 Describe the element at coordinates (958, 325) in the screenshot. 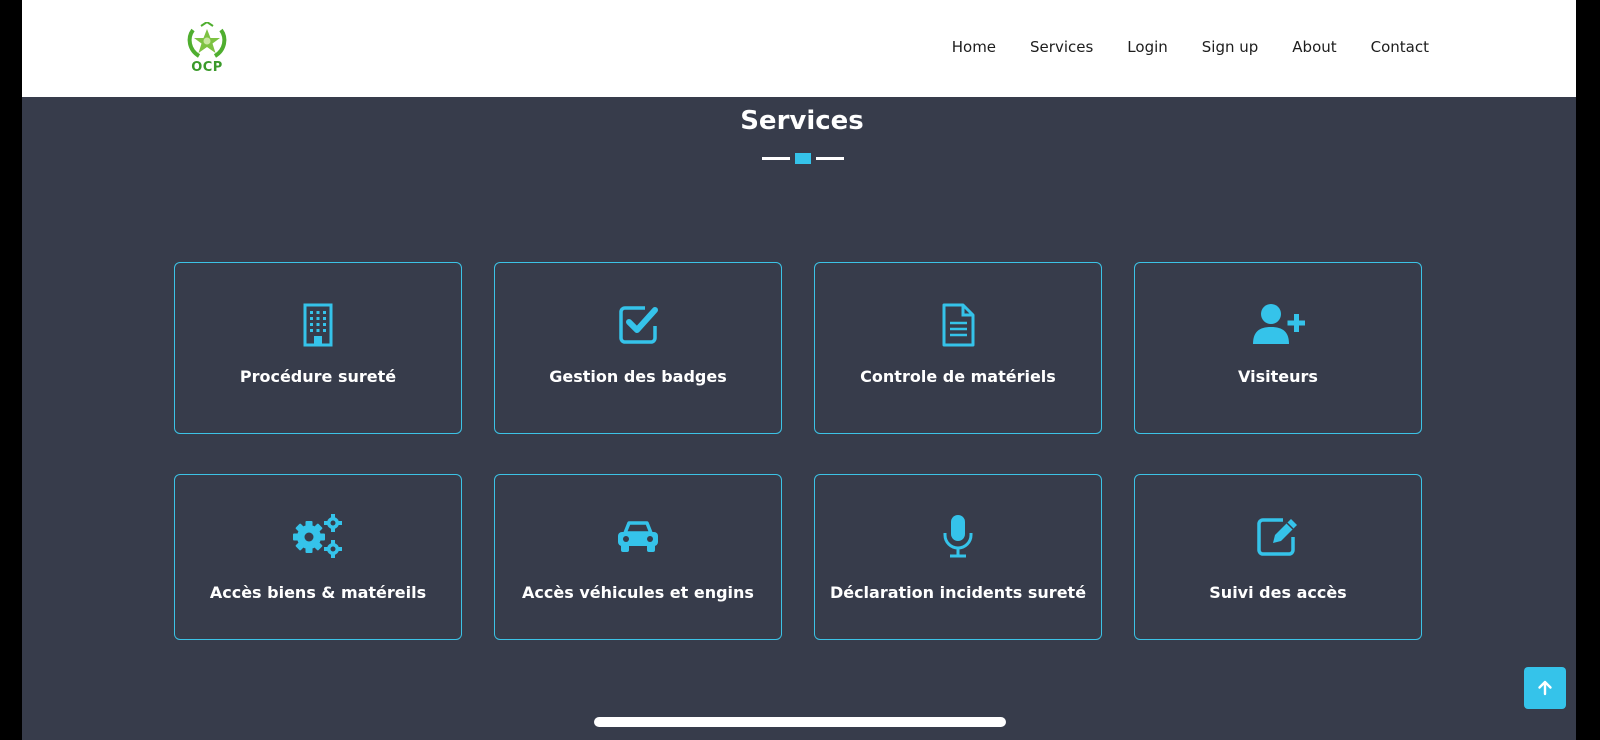

I see `document-icon` at that location.